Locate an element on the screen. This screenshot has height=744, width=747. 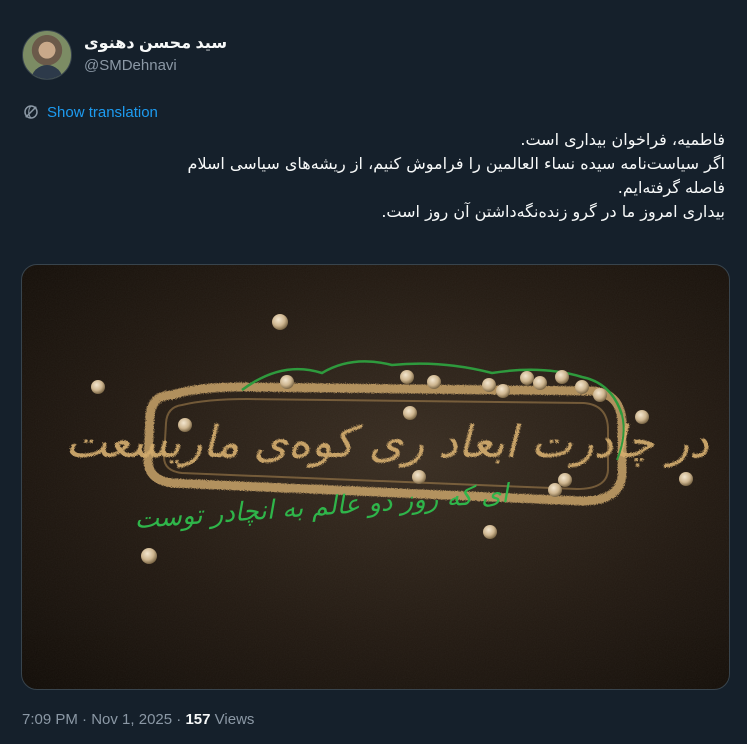
tweet-meta: 7:09 PM · Nov 1, 2025 · 157 Views is located at coordinates (138, 719).